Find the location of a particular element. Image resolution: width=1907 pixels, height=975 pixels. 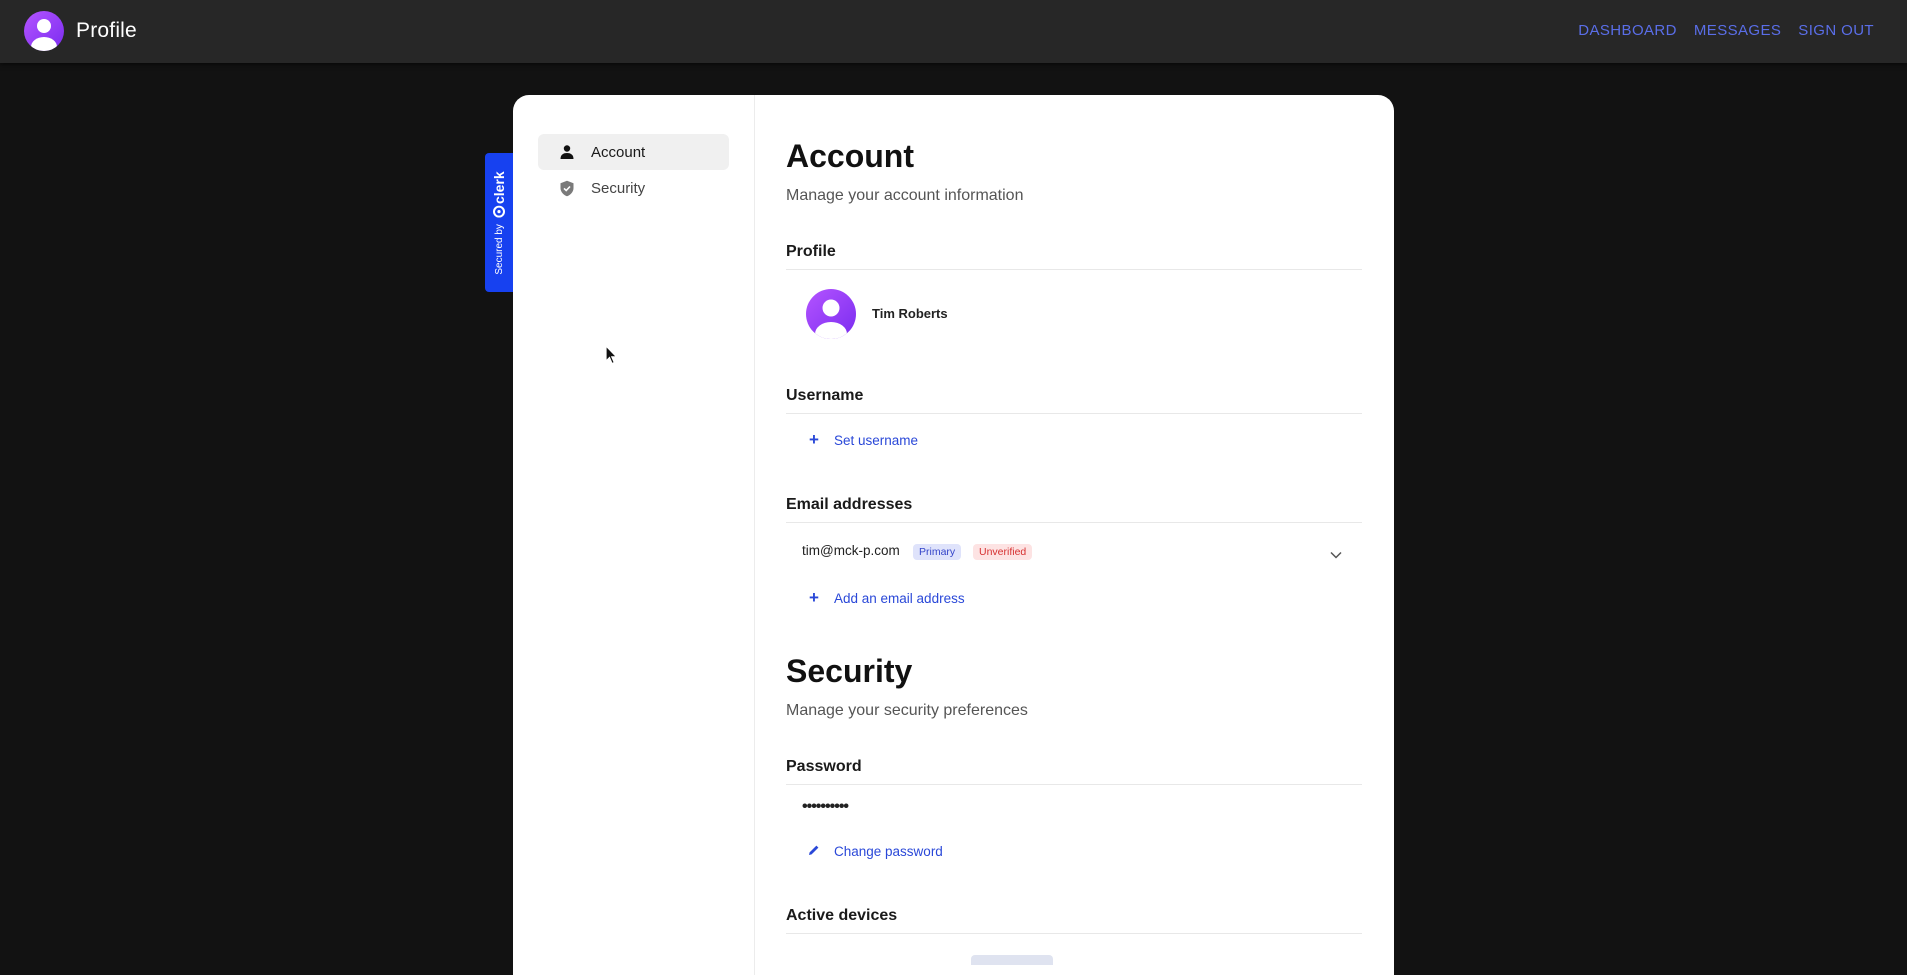

email-section-heading: Email addresses is located at coordinates (1074, 509).